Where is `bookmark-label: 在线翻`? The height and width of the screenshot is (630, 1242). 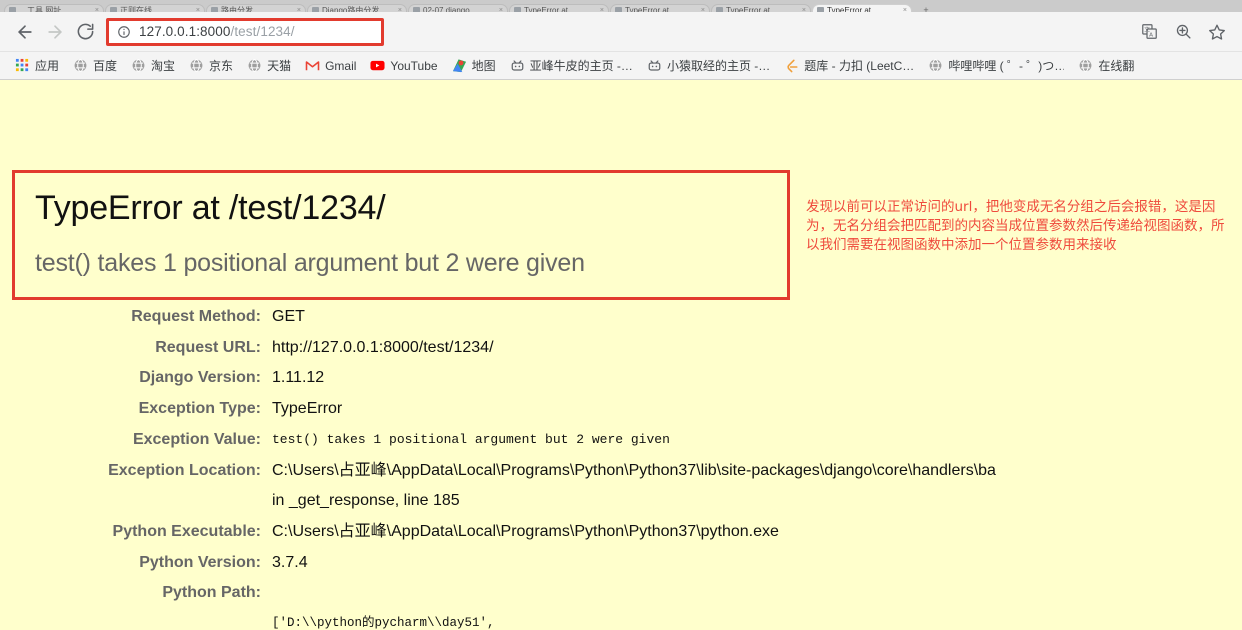
bookmark-label: 在线翻 is located at coordinates (1116, 66).